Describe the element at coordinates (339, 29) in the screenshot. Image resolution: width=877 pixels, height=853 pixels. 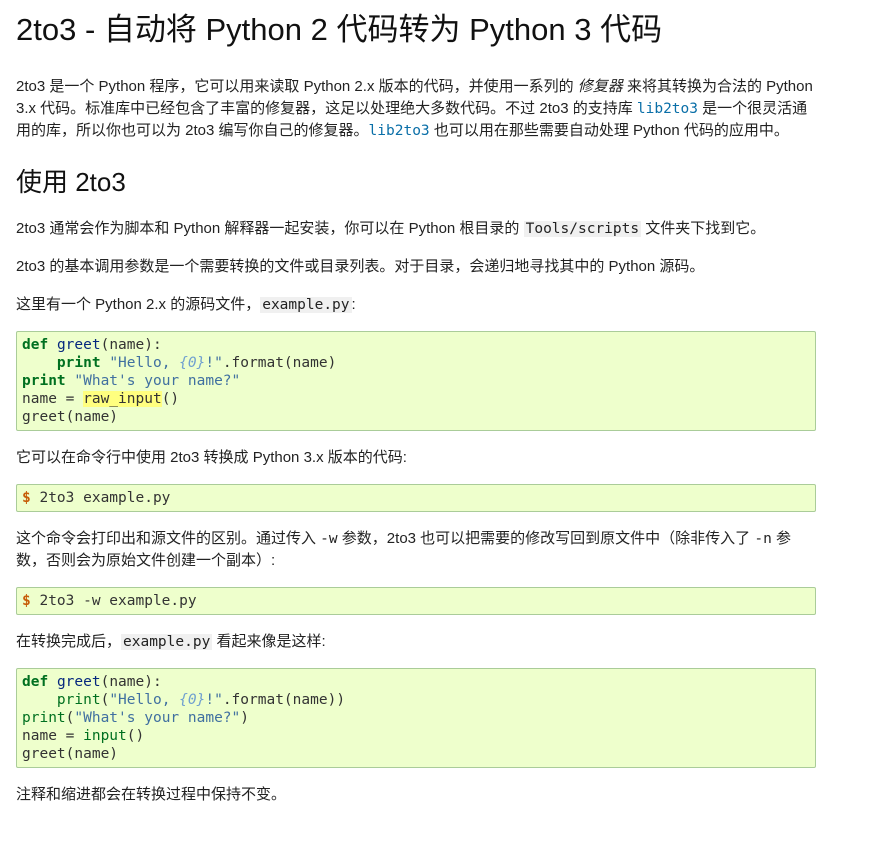
I see `page-title: 2to3 - 自动将 Python 2 代码转为 Python 3 代码` at that location.